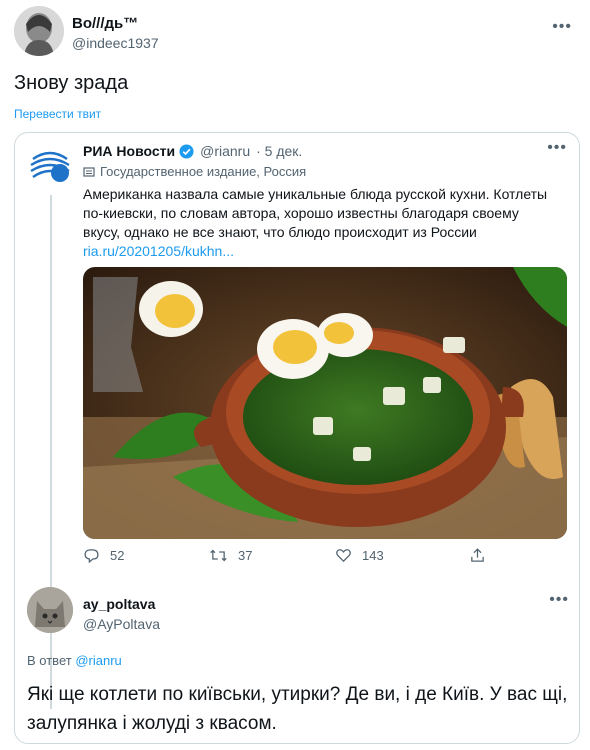 Image resolution: width=590 pixels, height=750 pixels. Describe the element at coordinates (74, 660) in the screenshot. I see `reply-to-line: В ответ @rianru` at that location.